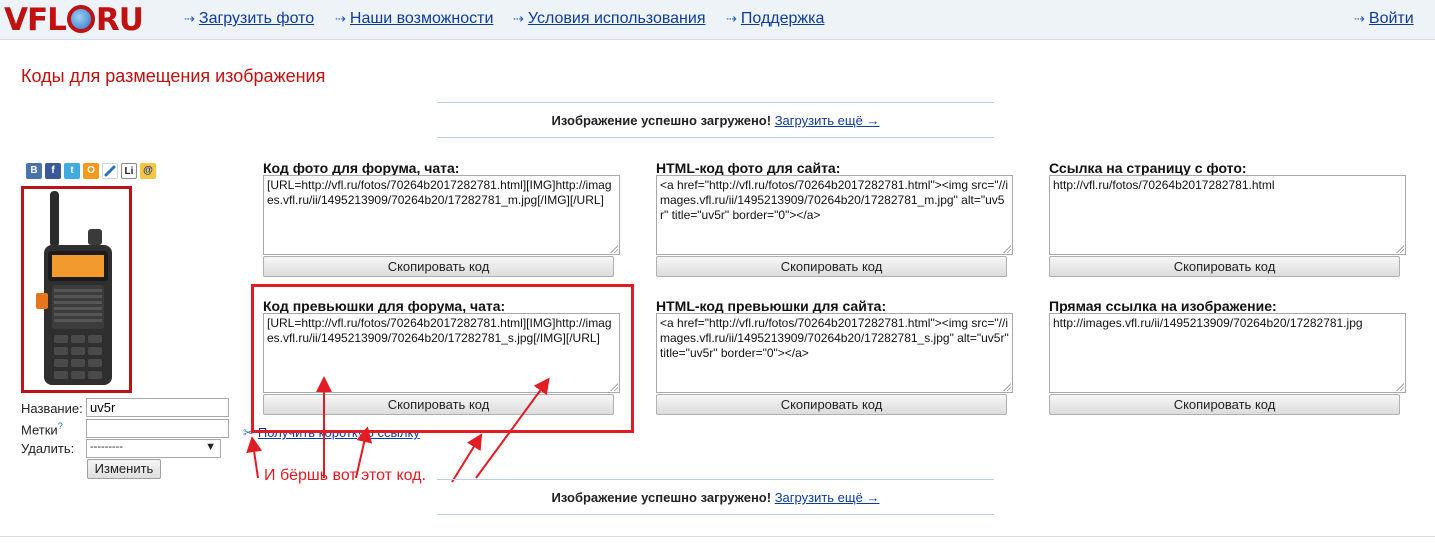  Describe the element at coordinates (717, 536) in the screenshot. I see `footer-divider` at that location.